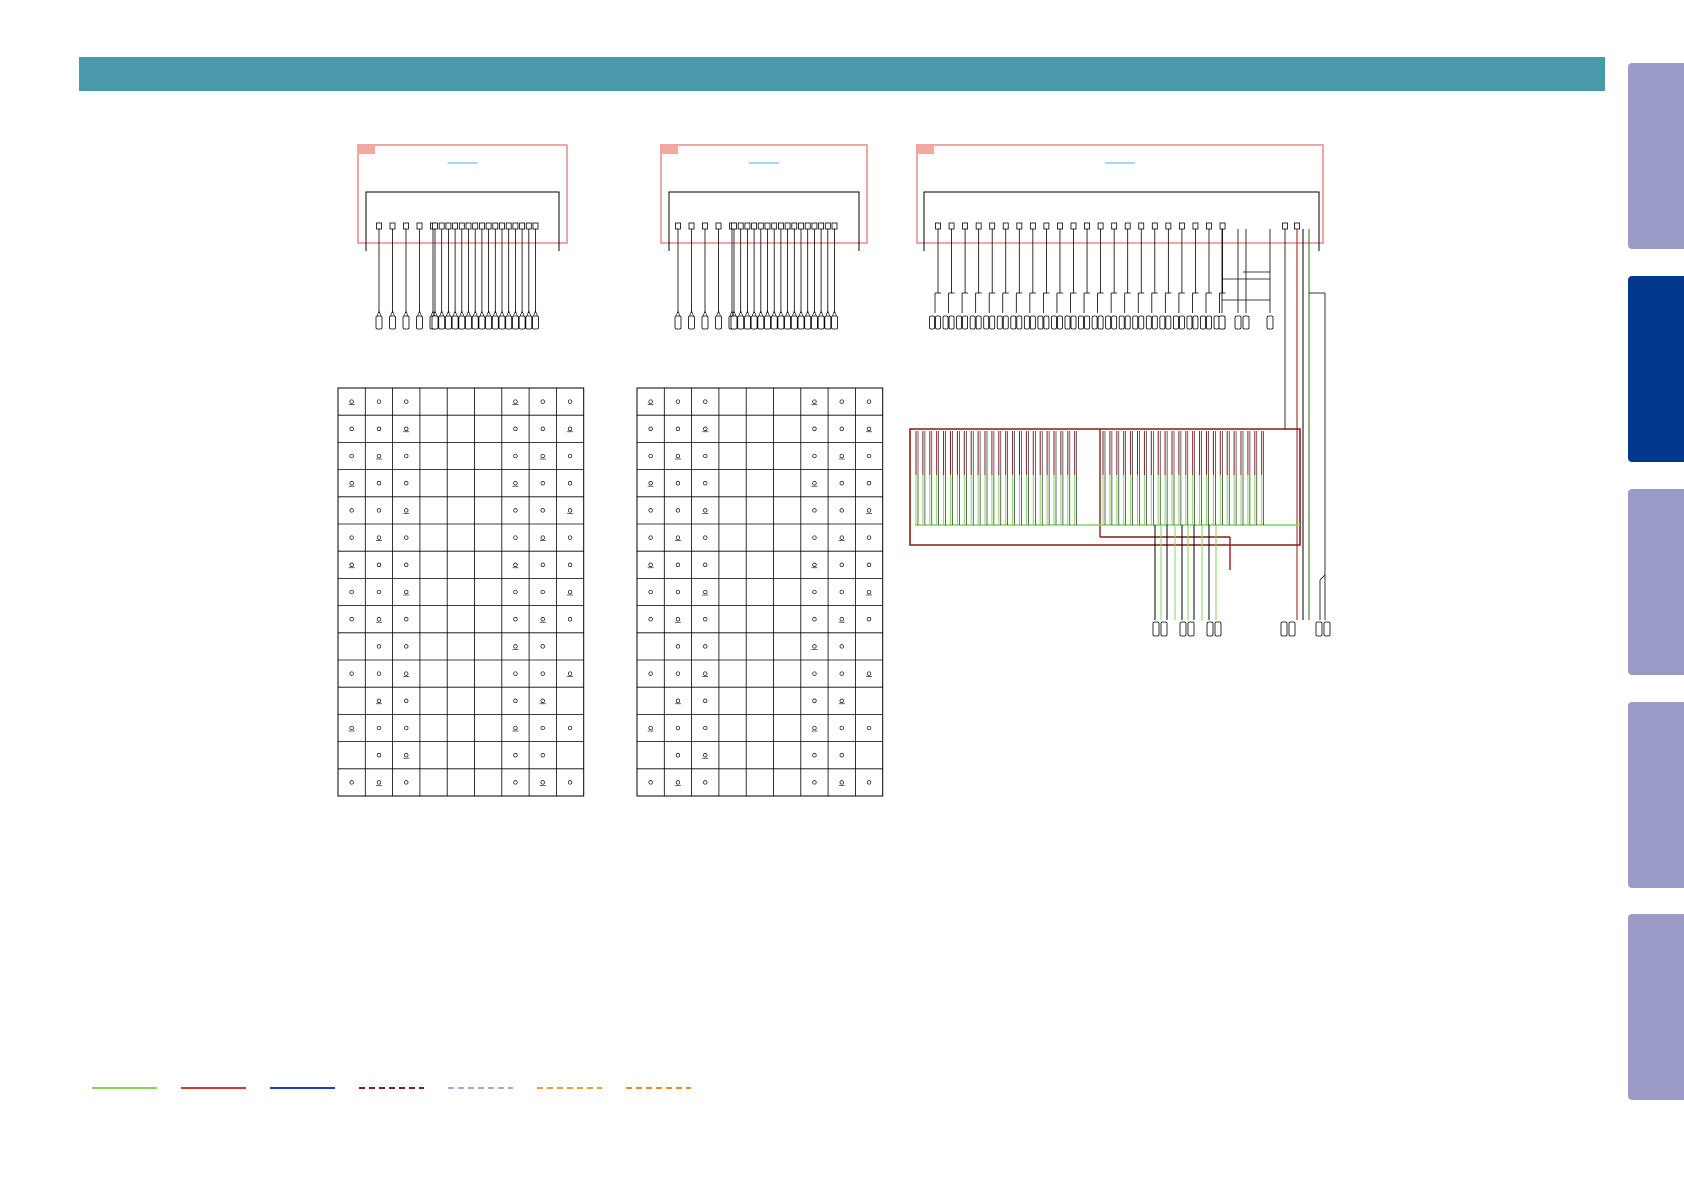 The width and height of the screenshot is (1684, 1191). I want to click on module-c-corner-tag, so click(926, 150).